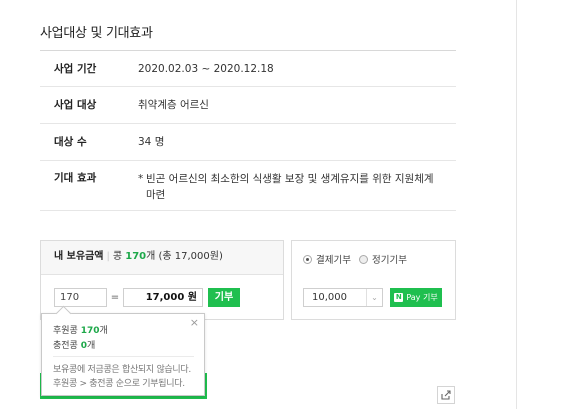 Image resolution: width=580 pixels, height=409 pixels. I want to click on effect-value: 빈곤 어르신의 최소한의 식생활 보장 및 생계유지를 위한 지원체계 마련, so click(290, 187).